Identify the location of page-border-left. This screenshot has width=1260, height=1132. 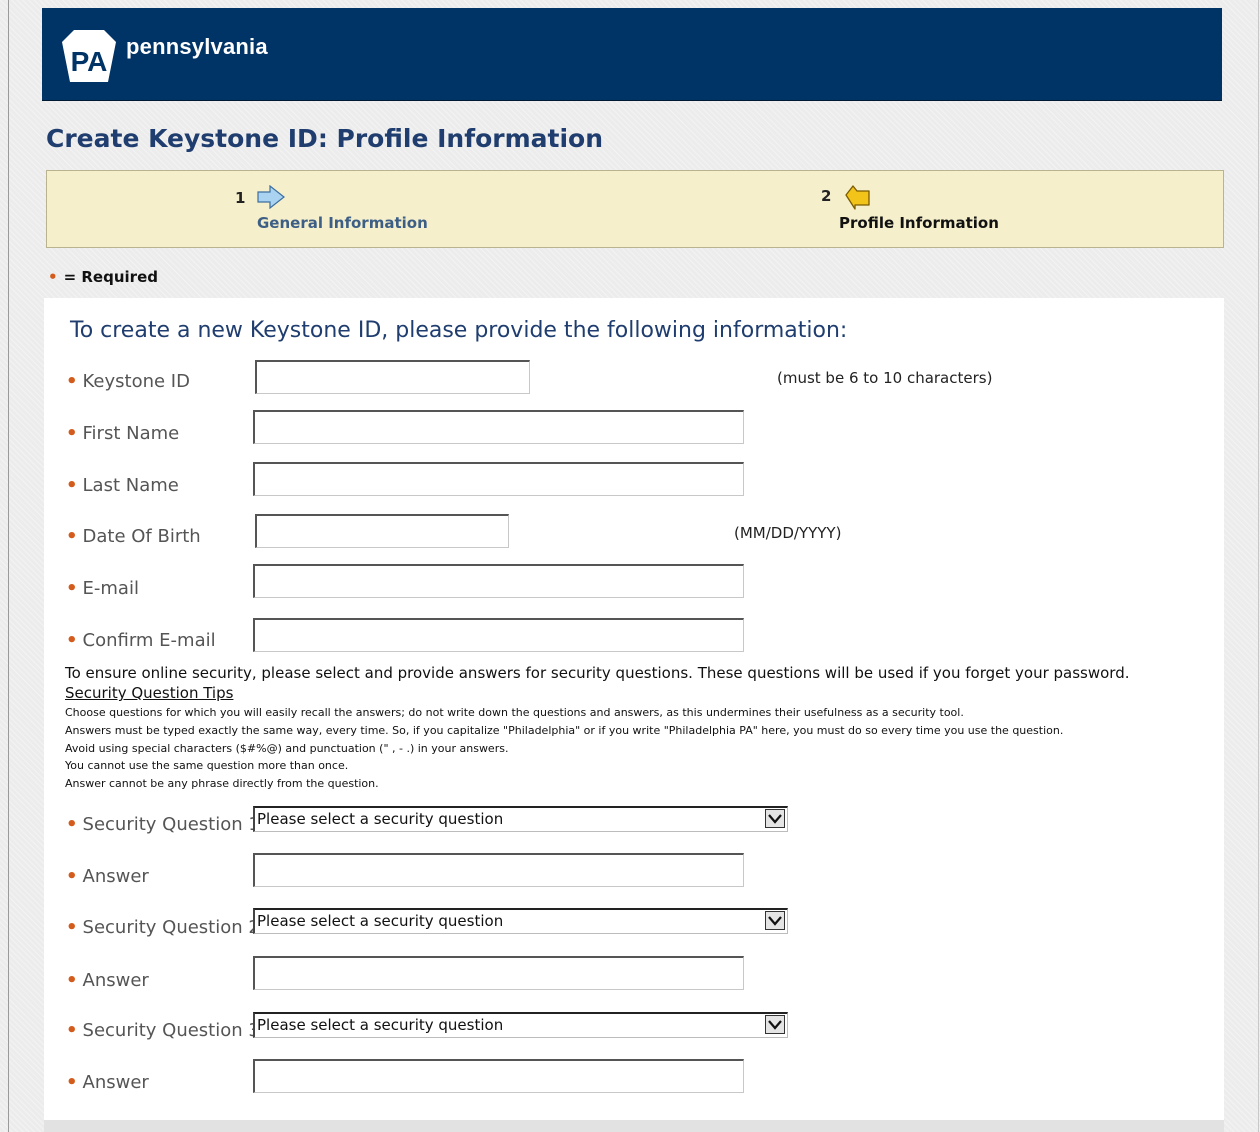
(8, 566).